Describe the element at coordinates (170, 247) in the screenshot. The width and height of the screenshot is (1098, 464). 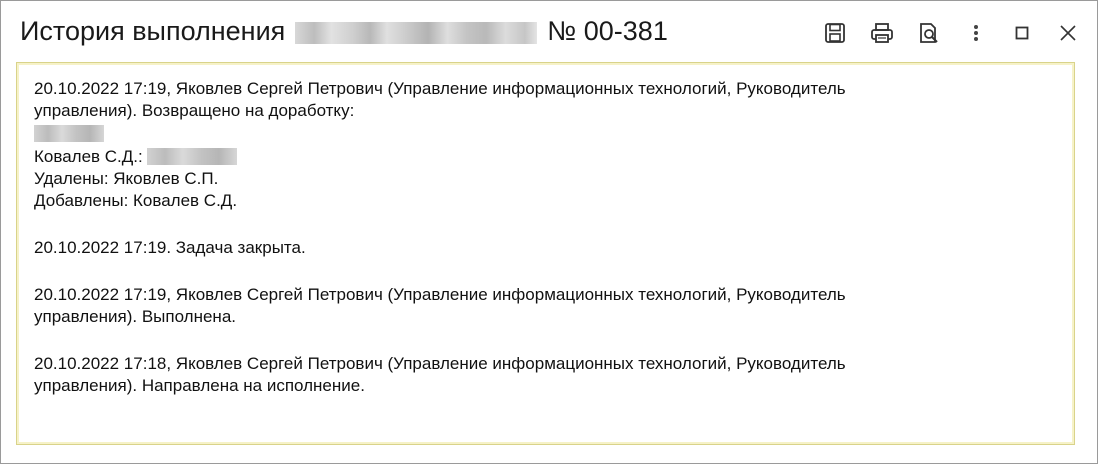
I see `entry-line: 20.10.2022 17:19. Задача закрыта.` at that location.